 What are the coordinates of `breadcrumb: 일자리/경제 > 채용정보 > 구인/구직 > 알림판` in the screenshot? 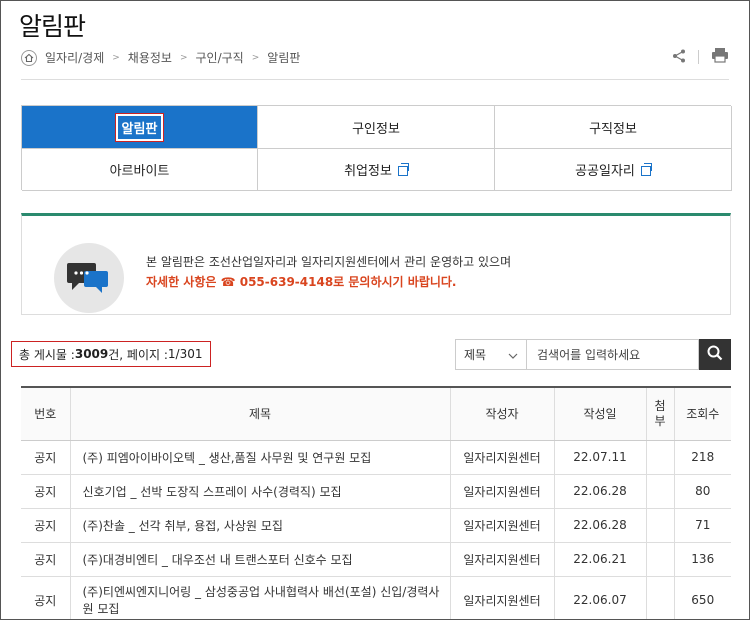 It's located at (160, 57).